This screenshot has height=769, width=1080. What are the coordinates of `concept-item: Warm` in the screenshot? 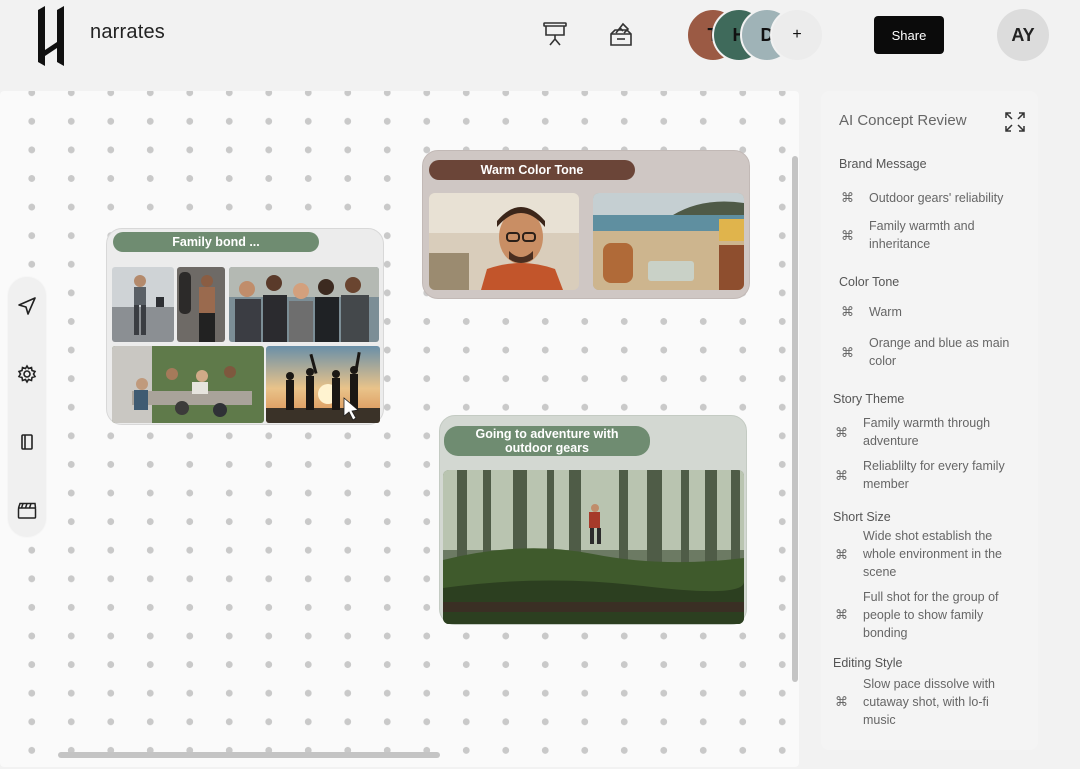 It's located at (944, 312).